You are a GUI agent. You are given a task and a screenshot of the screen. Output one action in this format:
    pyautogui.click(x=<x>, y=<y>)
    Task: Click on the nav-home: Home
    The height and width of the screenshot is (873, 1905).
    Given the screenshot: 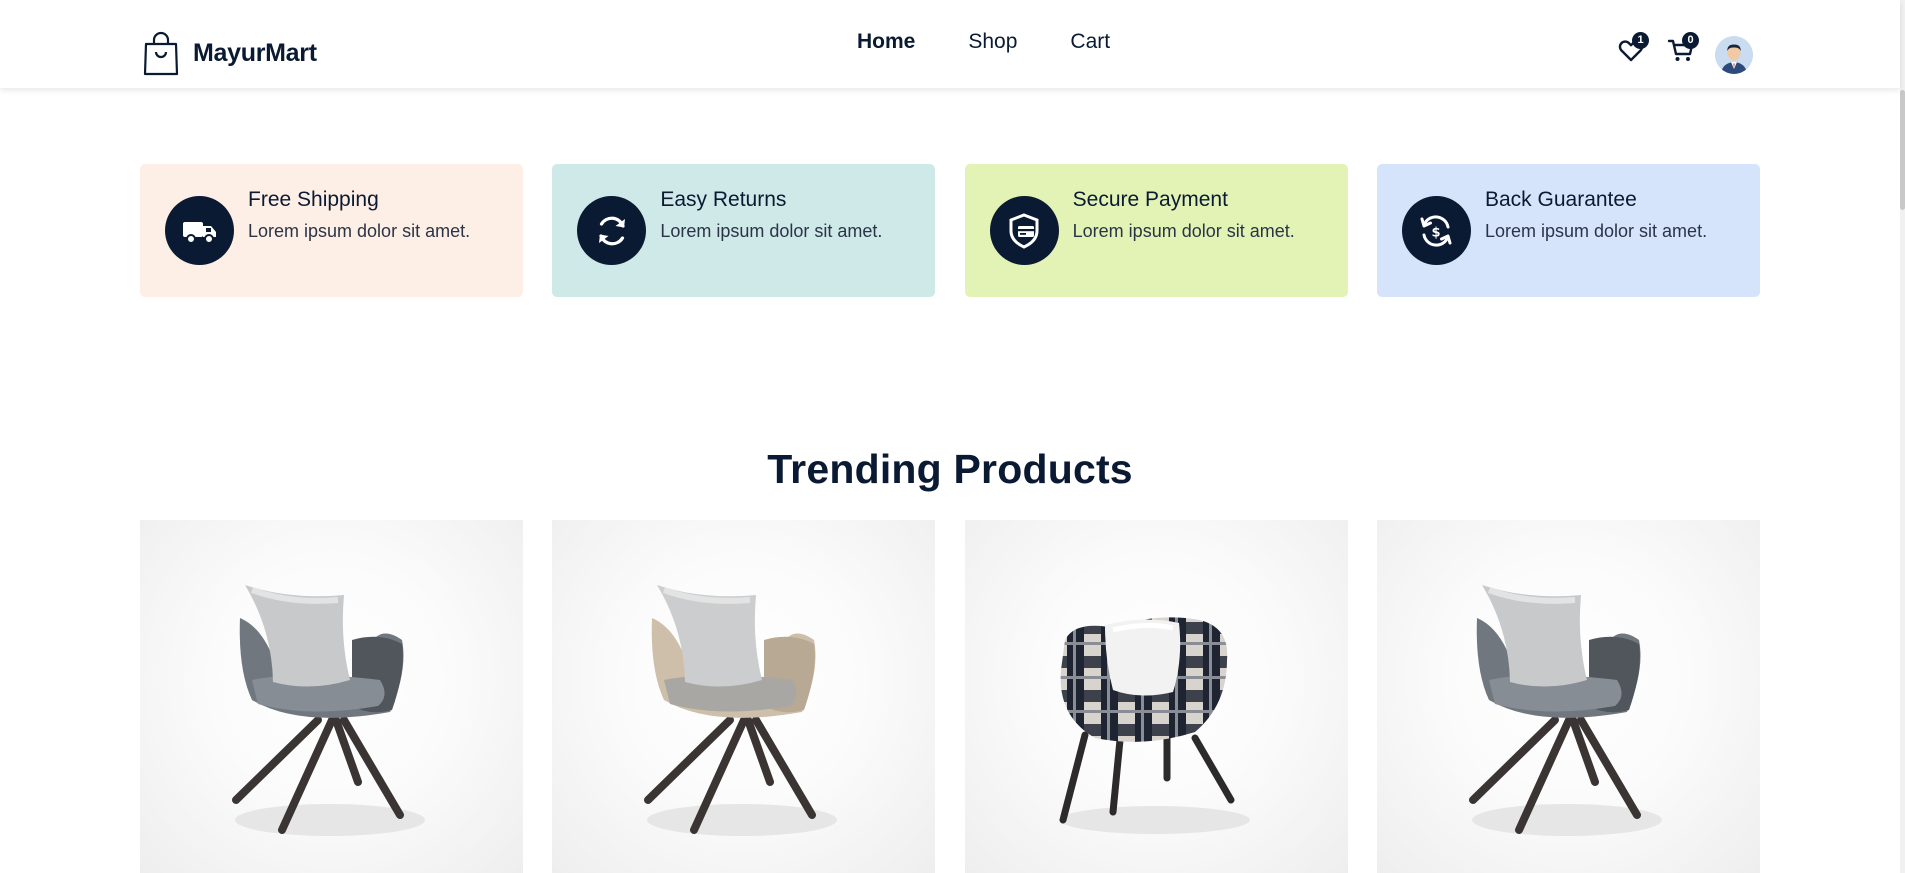 What is the action you would take?
    pyautogui.click(x=886, y=42)
    